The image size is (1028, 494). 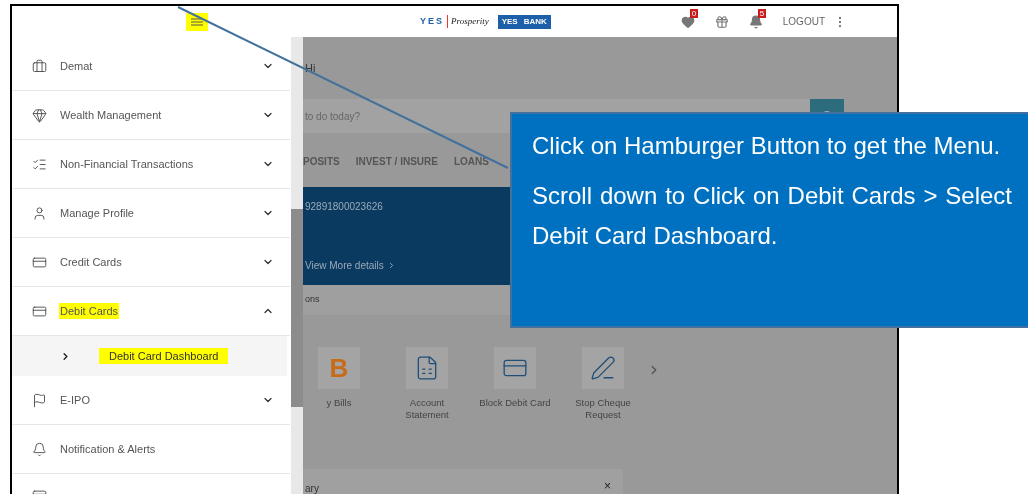 I want to click on logout-link: LOGOUT, so click(x=803, y=21).